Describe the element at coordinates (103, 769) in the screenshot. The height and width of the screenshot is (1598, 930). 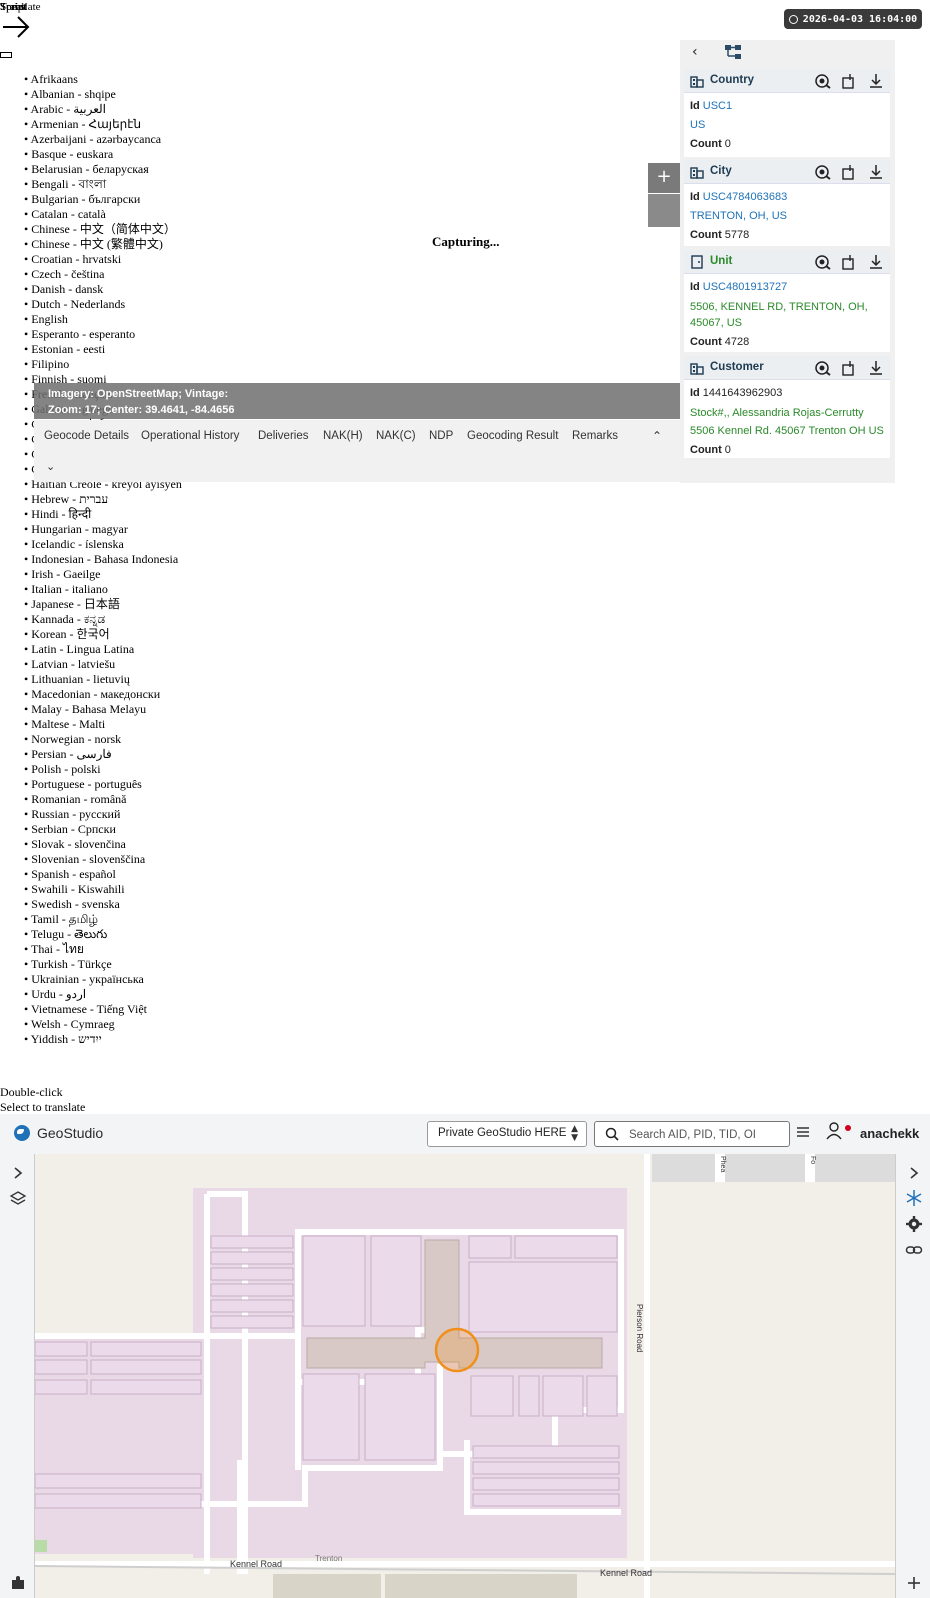
I see `language-option: Polish - polski` at that location.